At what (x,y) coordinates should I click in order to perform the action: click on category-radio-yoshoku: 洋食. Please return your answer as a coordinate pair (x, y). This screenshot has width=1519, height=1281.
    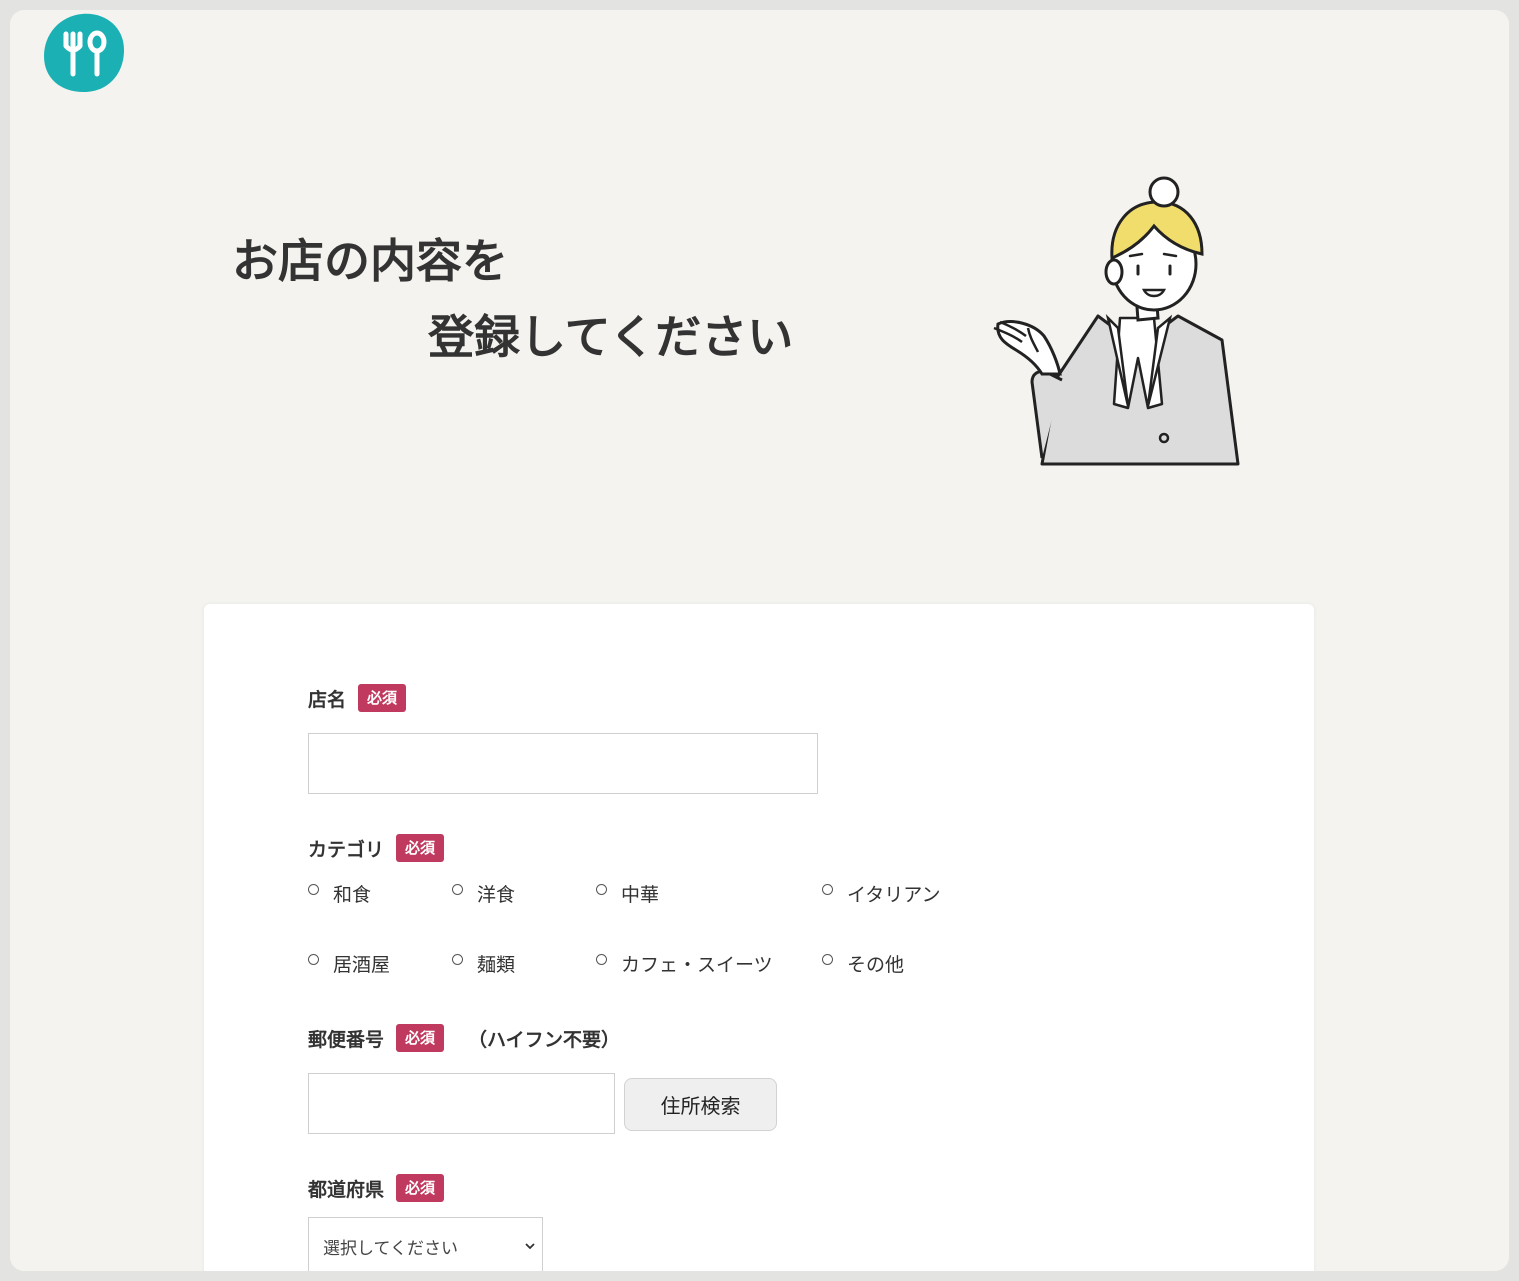
    Looking at the image, I should click on (483, 893).